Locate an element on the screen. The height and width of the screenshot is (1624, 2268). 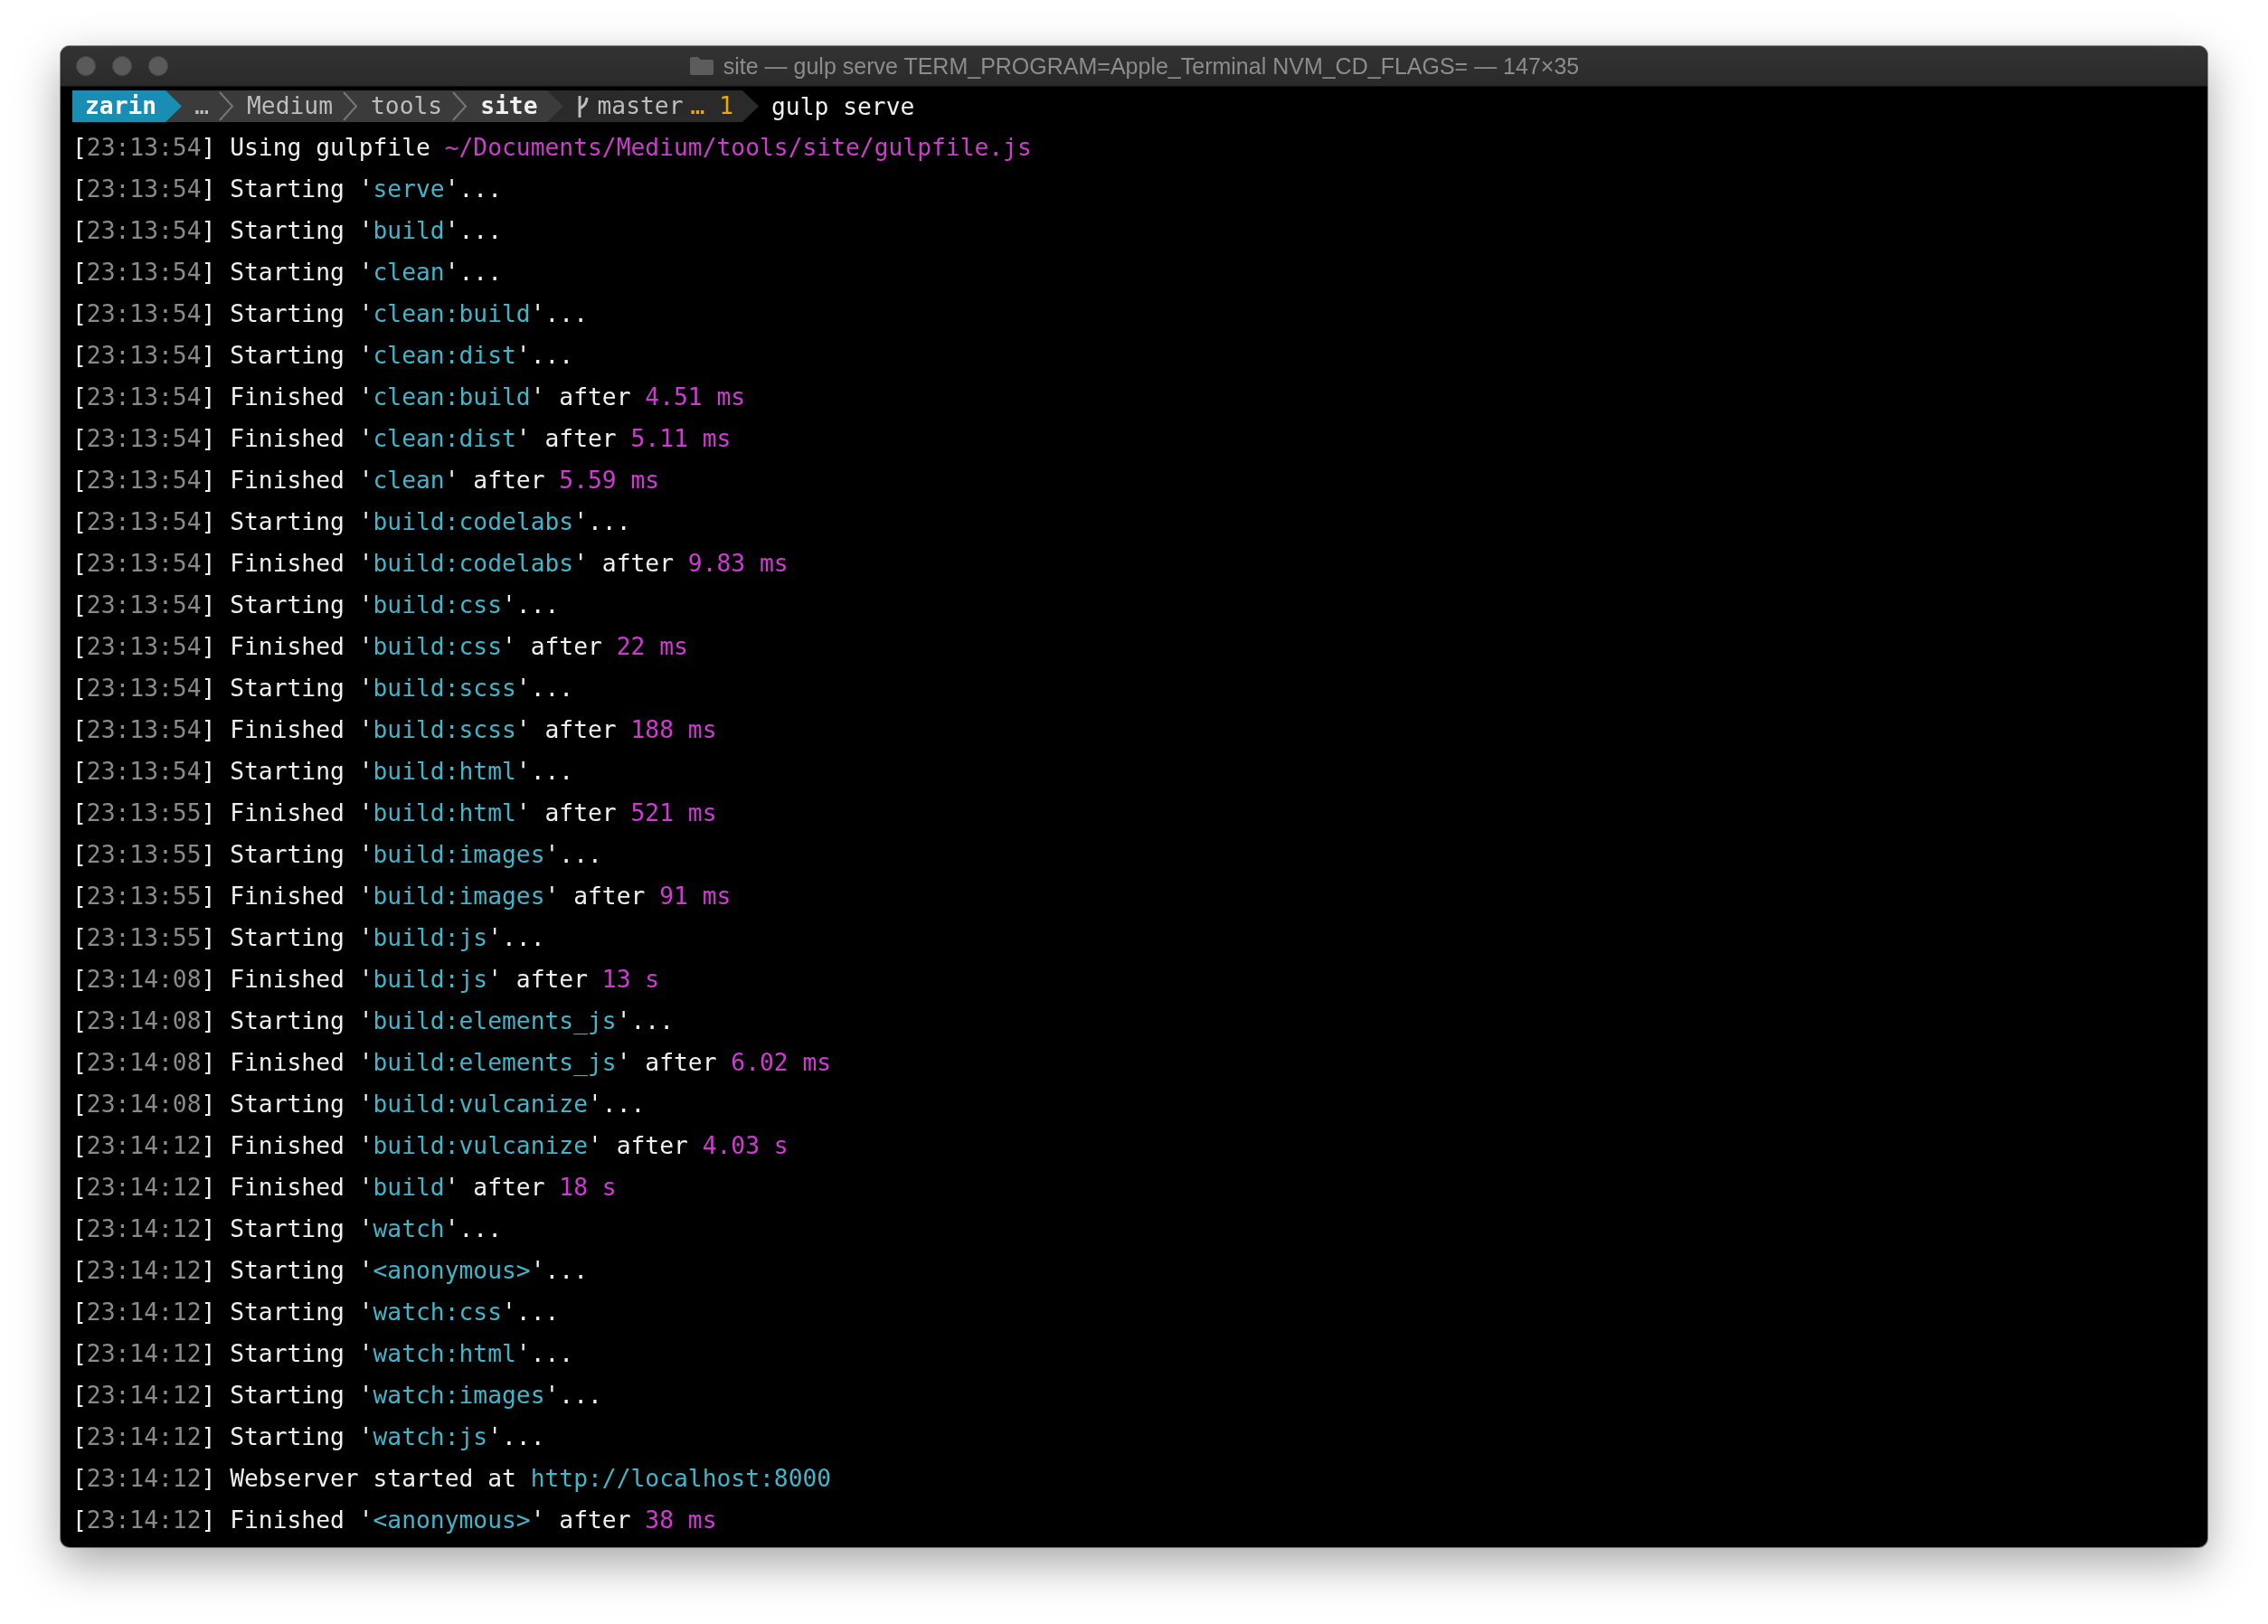
log-line: [23:14:08] Finished 'build:elements_js' after 6.02 ms is located at coordinates (452, 1063).